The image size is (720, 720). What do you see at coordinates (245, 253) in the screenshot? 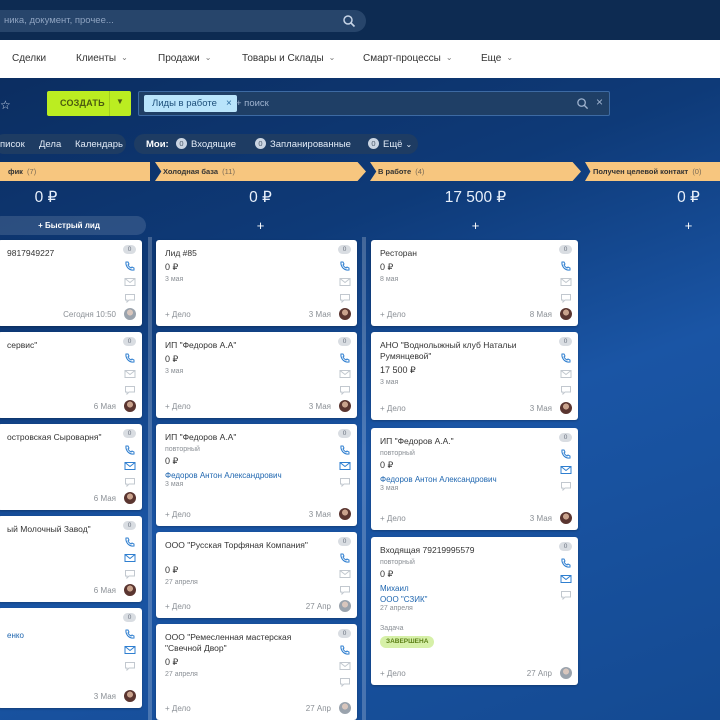
I see `card-title: Лид #85` at bounding box center [245, 253].